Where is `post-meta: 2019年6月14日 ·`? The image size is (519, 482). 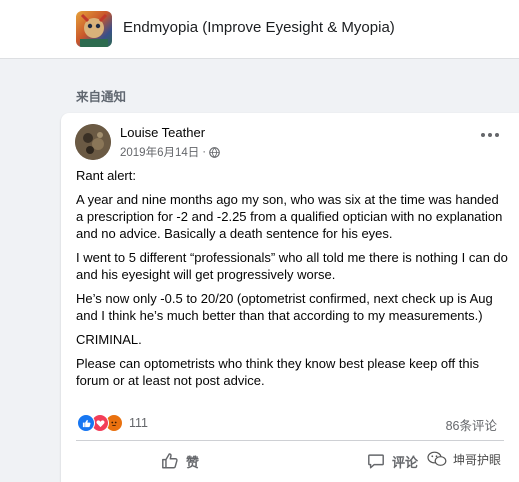 post-meta: 2019年6月14日 · is located at coordinates (170, 152).